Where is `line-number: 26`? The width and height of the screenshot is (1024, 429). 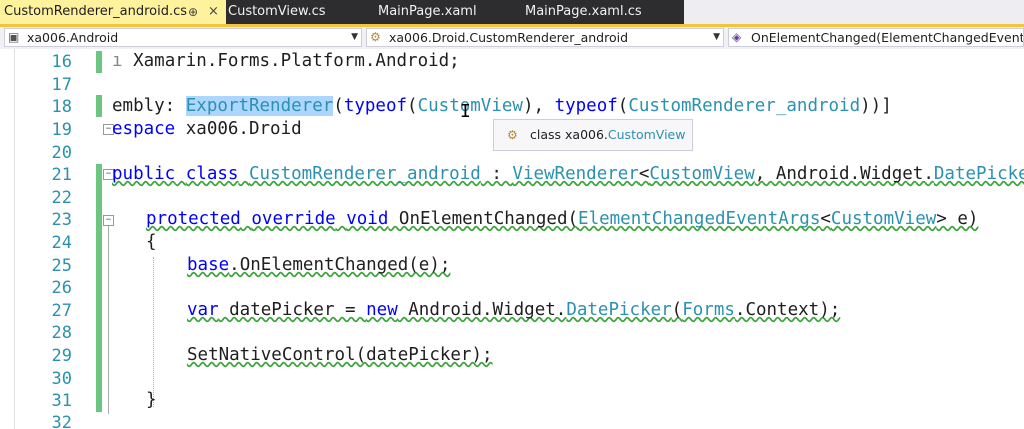 line-number: 26 is located at coordinates (61, 288).